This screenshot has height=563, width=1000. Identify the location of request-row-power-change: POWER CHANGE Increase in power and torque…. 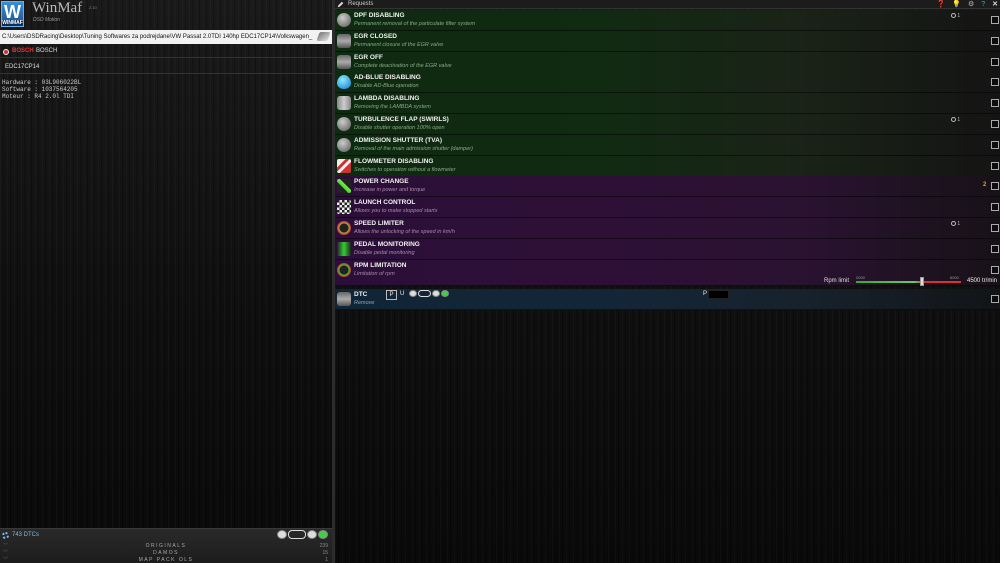
(667, 187).